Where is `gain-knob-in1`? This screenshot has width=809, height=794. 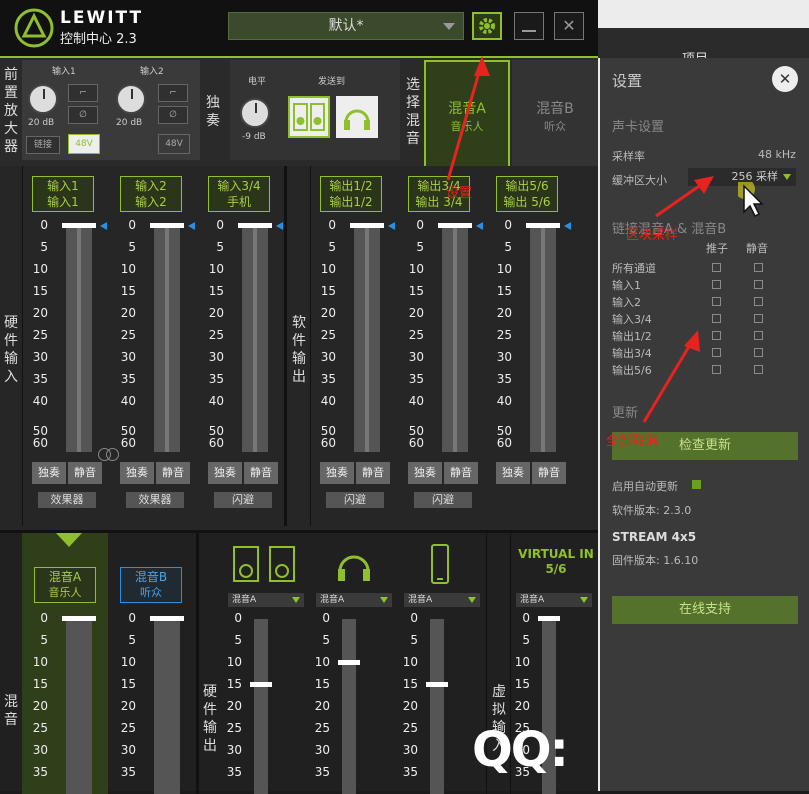 gain-knob-in1 is located at coordinates (43, 99).